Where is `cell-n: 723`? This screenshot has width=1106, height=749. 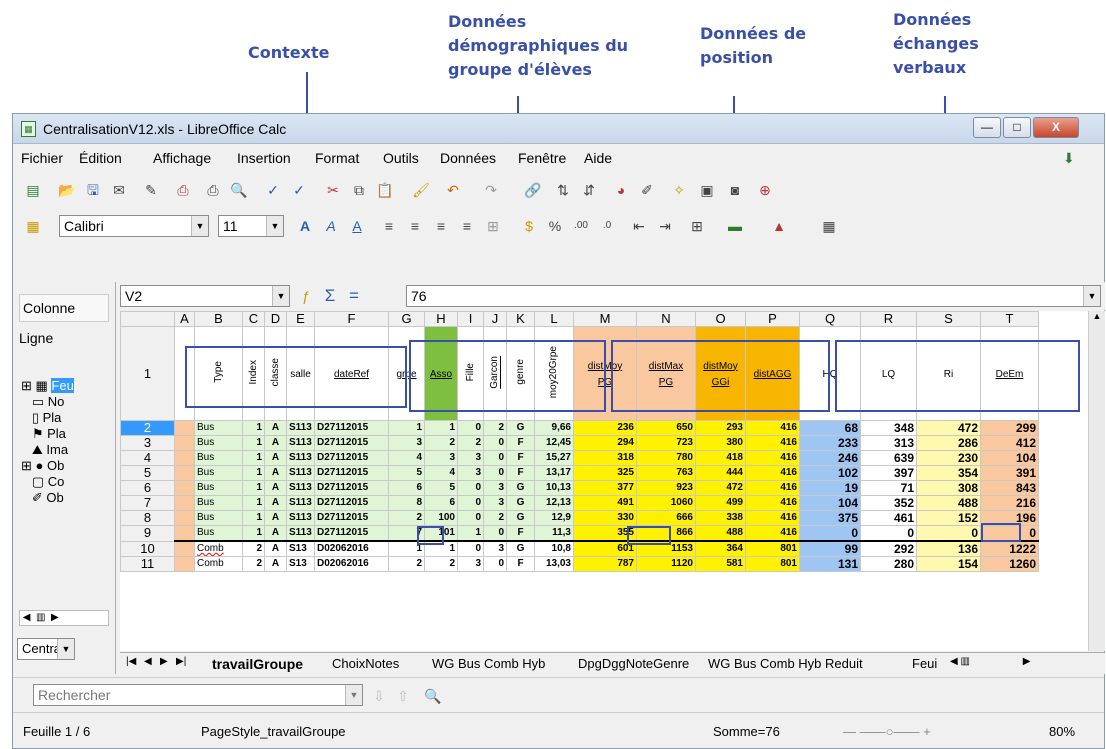 cell-n: 723 is located at coordinates (666, 443).